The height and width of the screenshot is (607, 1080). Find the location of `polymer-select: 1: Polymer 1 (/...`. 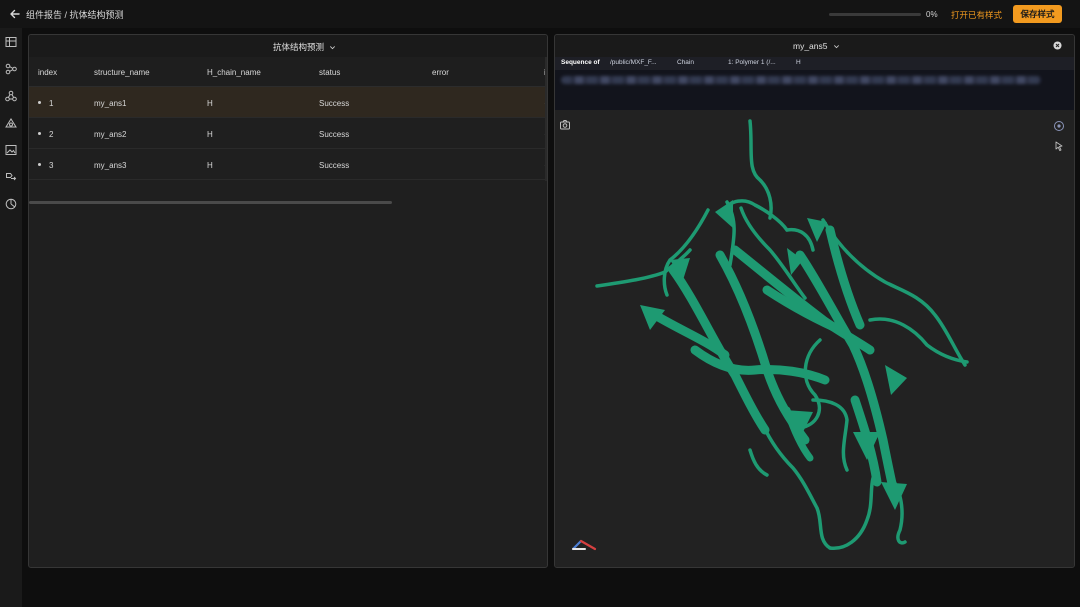

polymer-select: 1: Polymer 1 (/... is located at coordinates (752, 62).